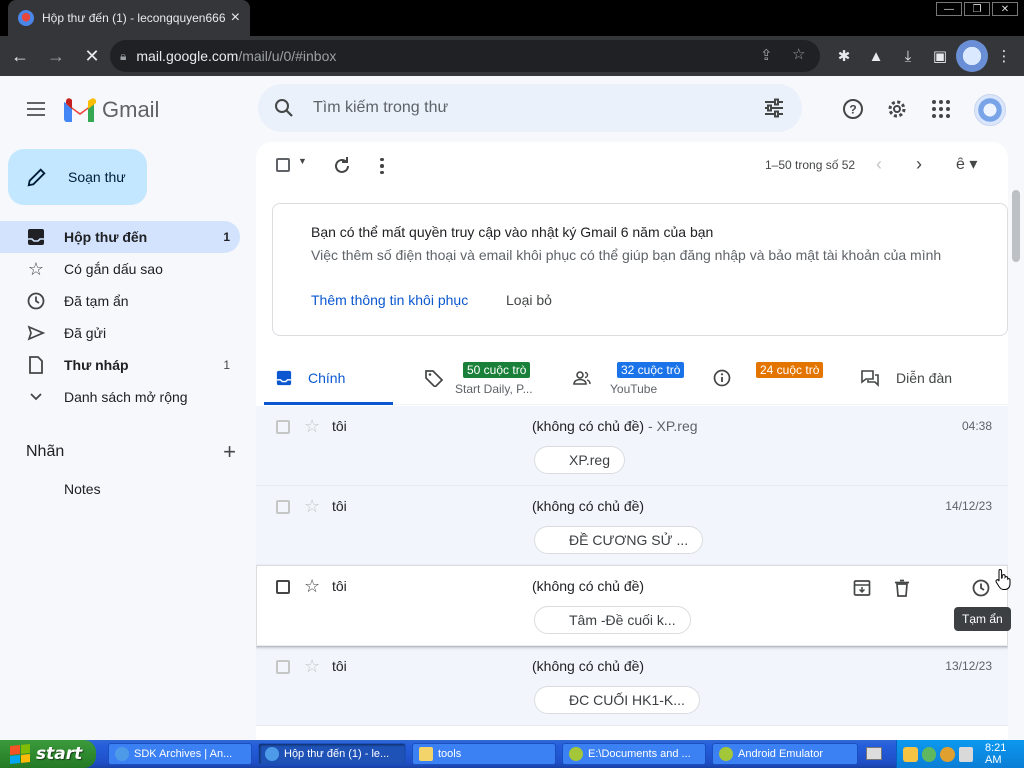 This screenshot has height=768, width=1024. Describe the element at coordinates (929, 378) in the screenshot. I see `tab-forums: Diễn đàn` at that location.